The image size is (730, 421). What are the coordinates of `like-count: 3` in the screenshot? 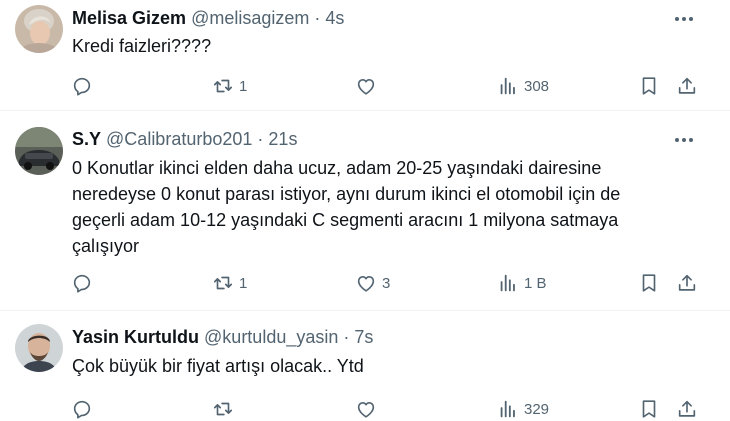 It's located at (386, 283).